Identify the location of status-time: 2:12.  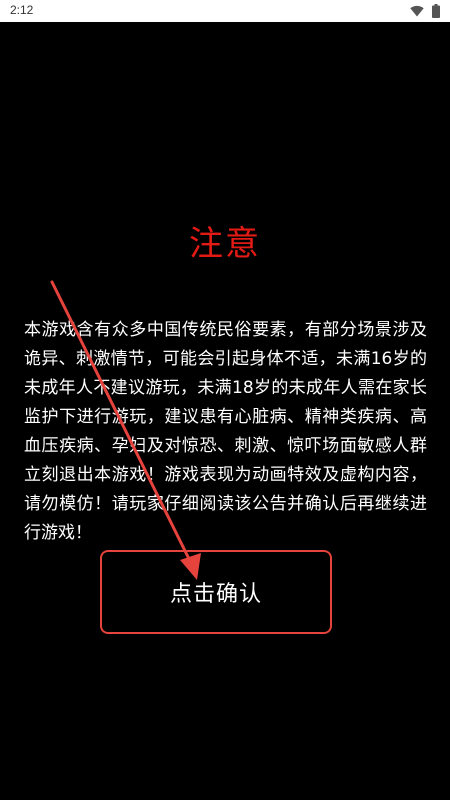
(22, 10).